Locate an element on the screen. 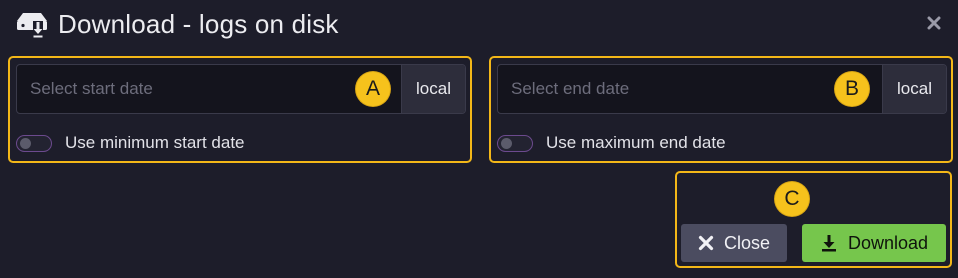 This screenshot has height=278, width=958. max-end-toggle is located at coordinates (515, 143).